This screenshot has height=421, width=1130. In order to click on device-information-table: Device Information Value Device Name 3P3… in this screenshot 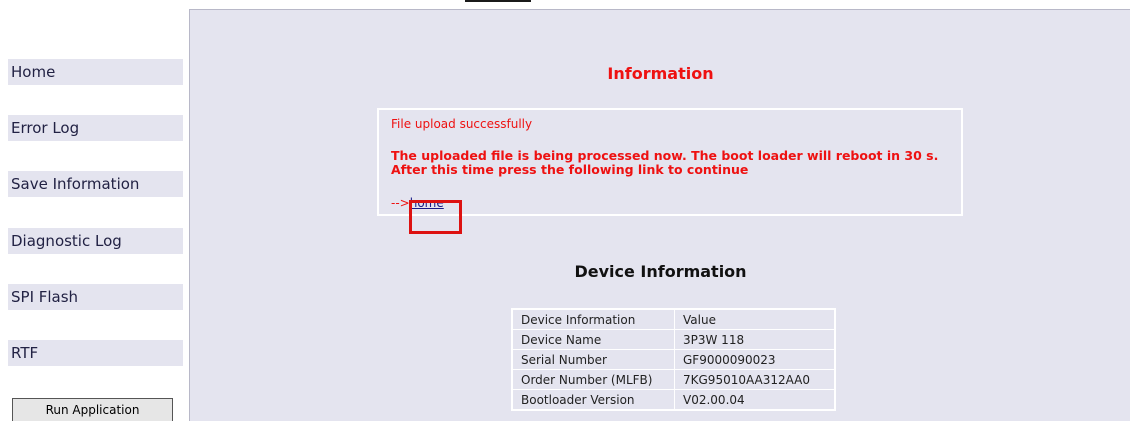, I will do `click(673, 359)`.